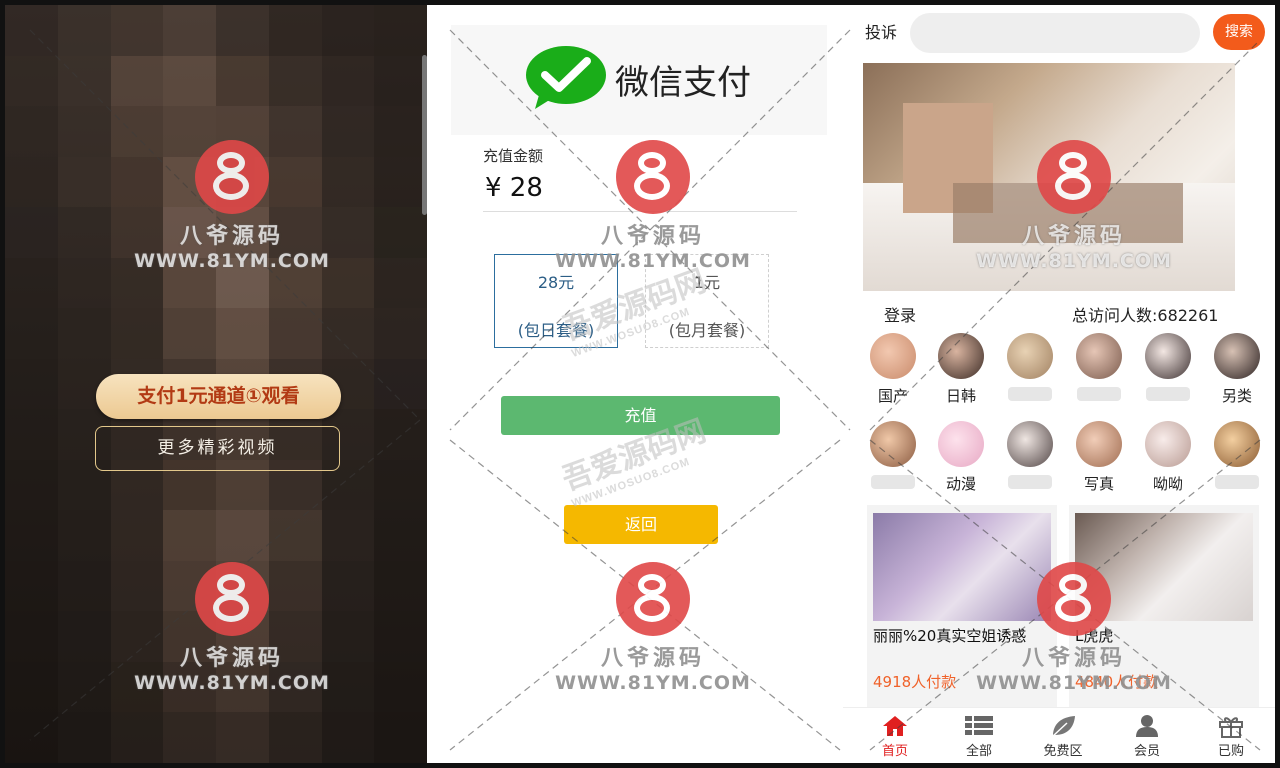 This screenshot has height=768, width=1280. What do you see at coordinates (979, 725) in the screenshot?
I see `list-icon` at bounding box center [979, 725].